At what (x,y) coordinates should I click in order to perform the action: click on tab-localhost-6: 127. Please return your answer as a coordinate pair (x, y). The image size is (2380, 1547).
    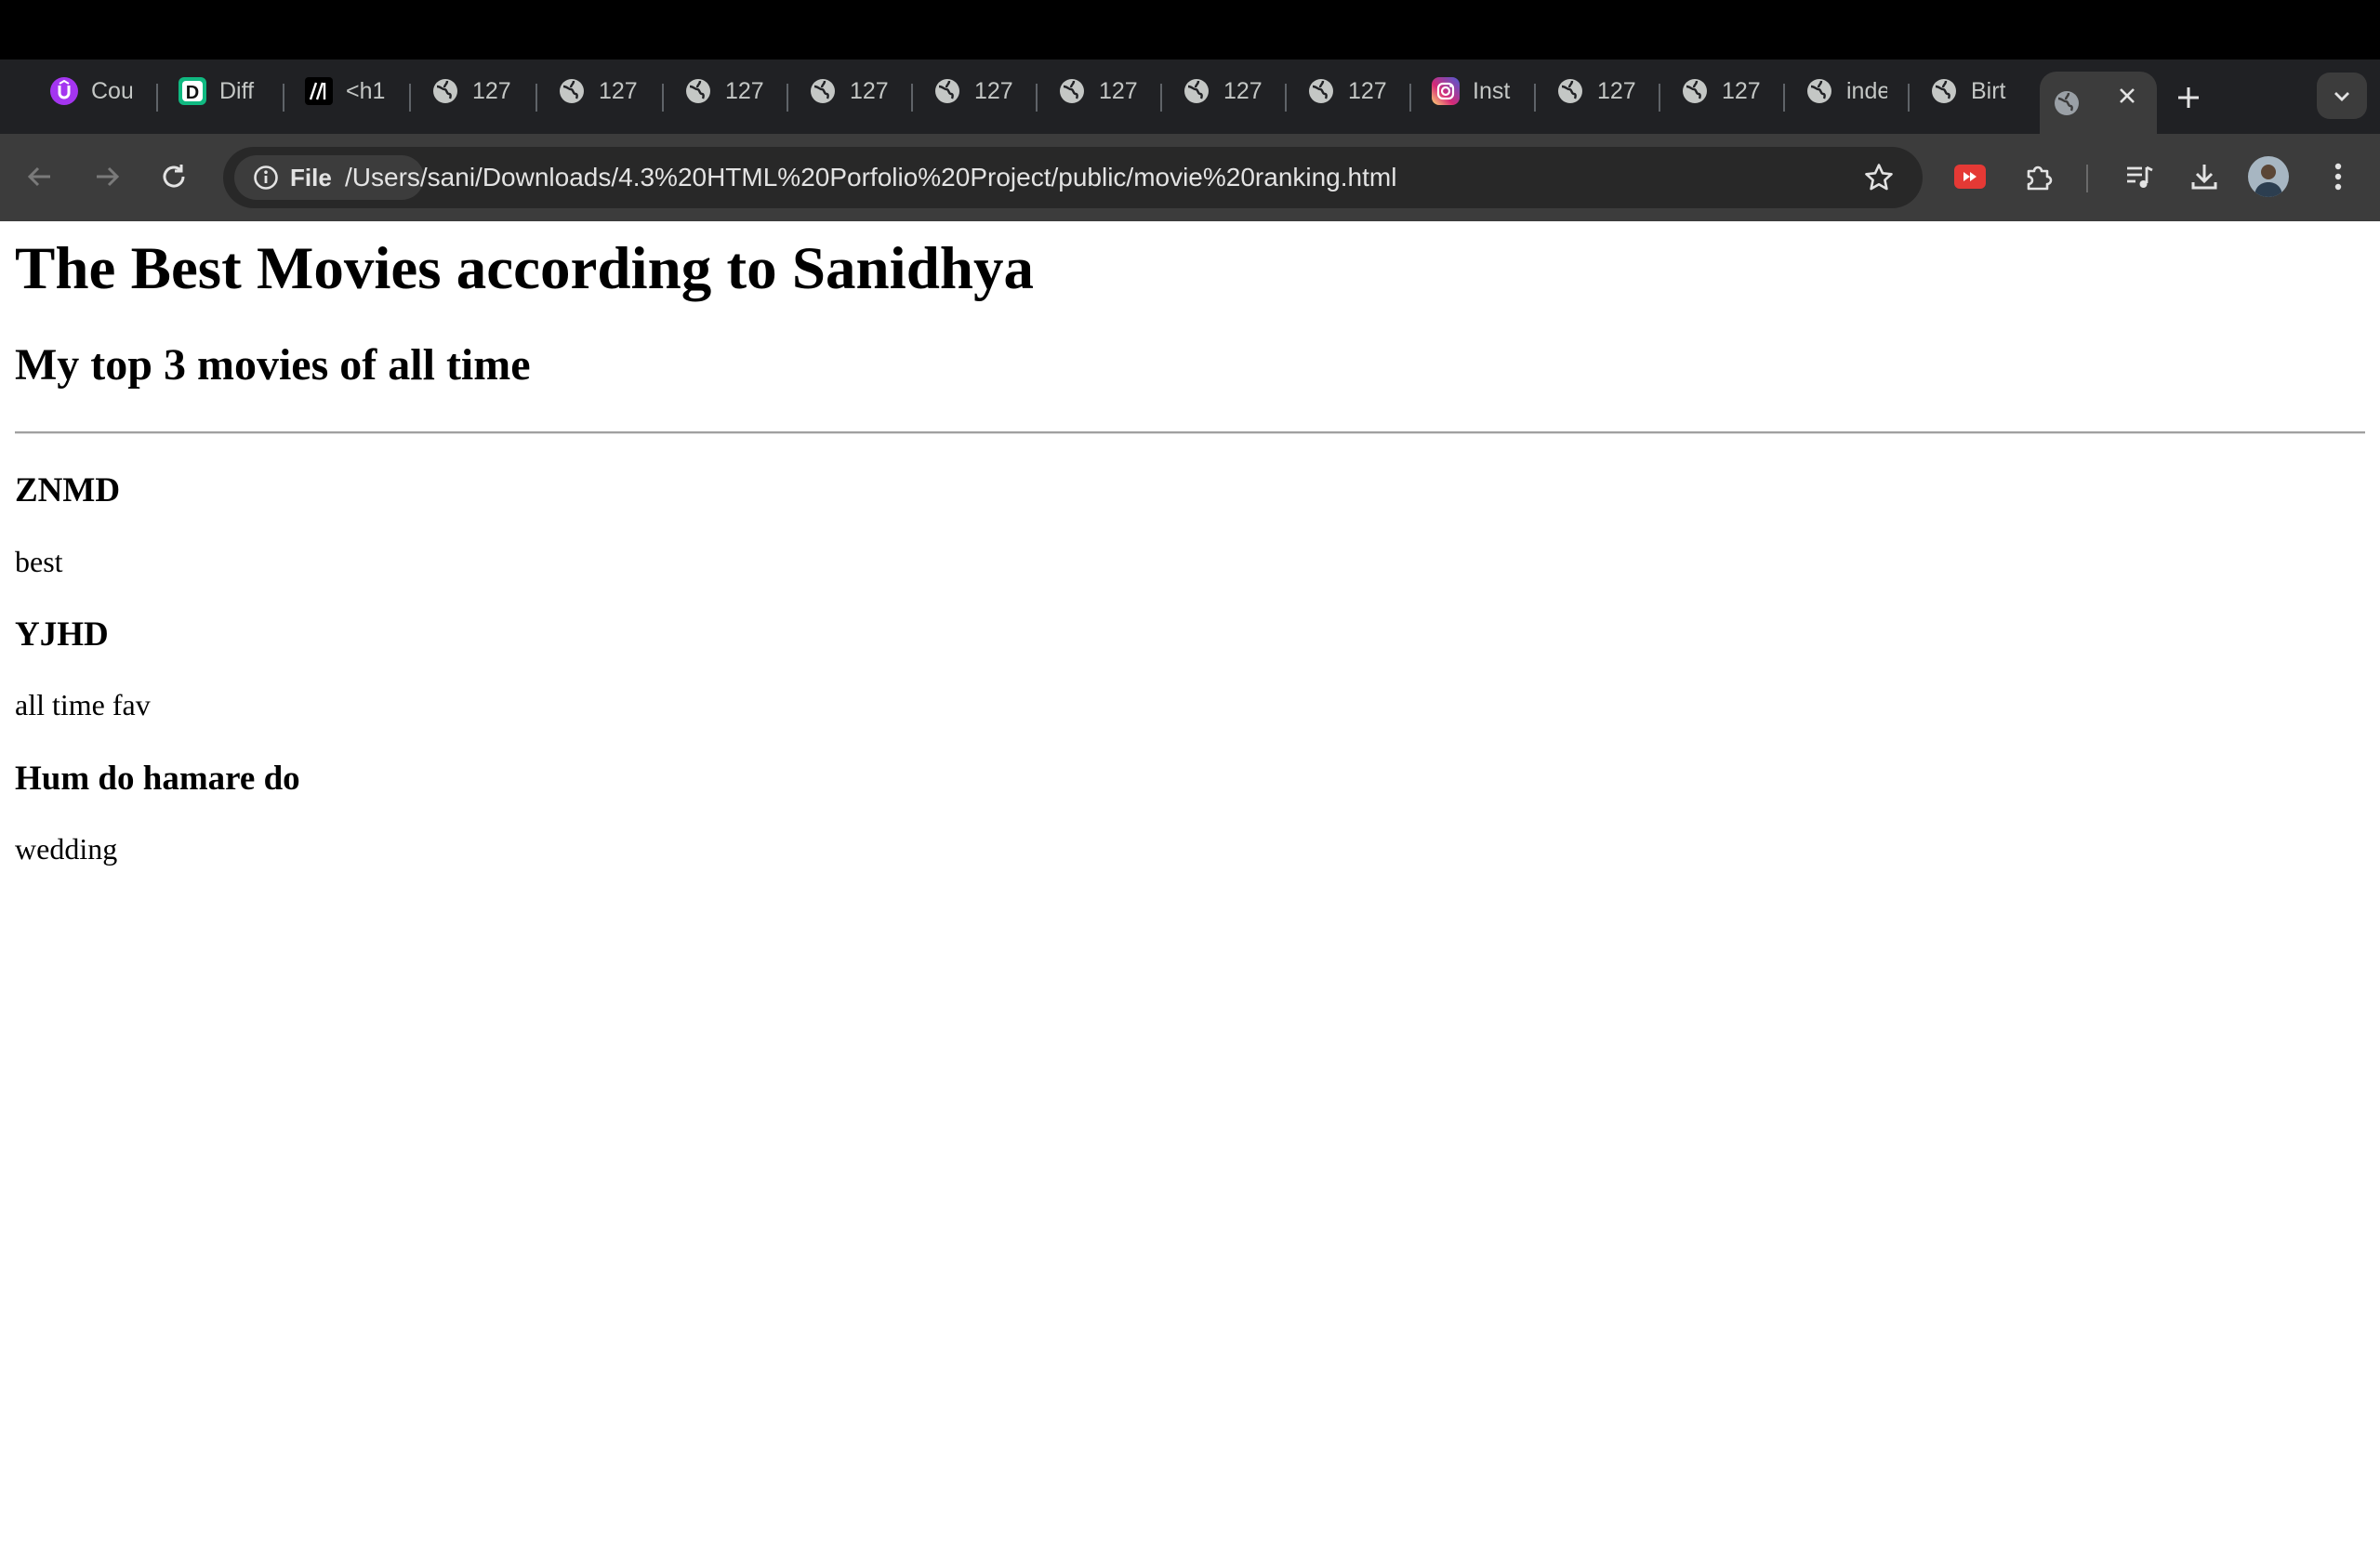
    Looking at the image, I should click on (1100, 91).